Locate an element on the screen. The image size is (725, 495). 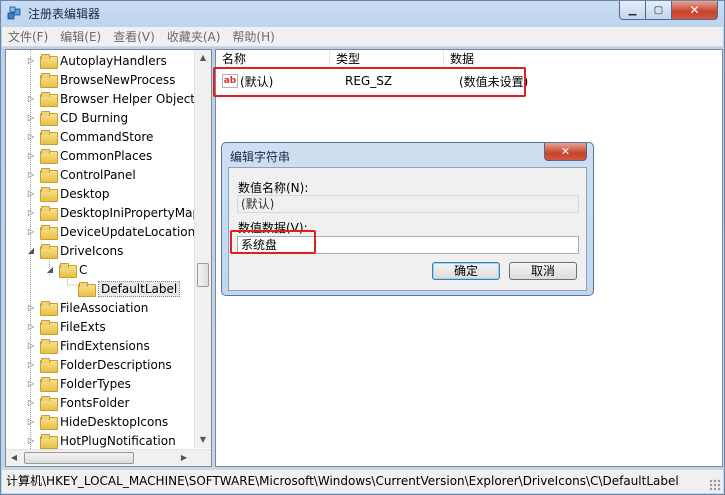
maximize-icon: ▢ is located at coordinates (658, 10).